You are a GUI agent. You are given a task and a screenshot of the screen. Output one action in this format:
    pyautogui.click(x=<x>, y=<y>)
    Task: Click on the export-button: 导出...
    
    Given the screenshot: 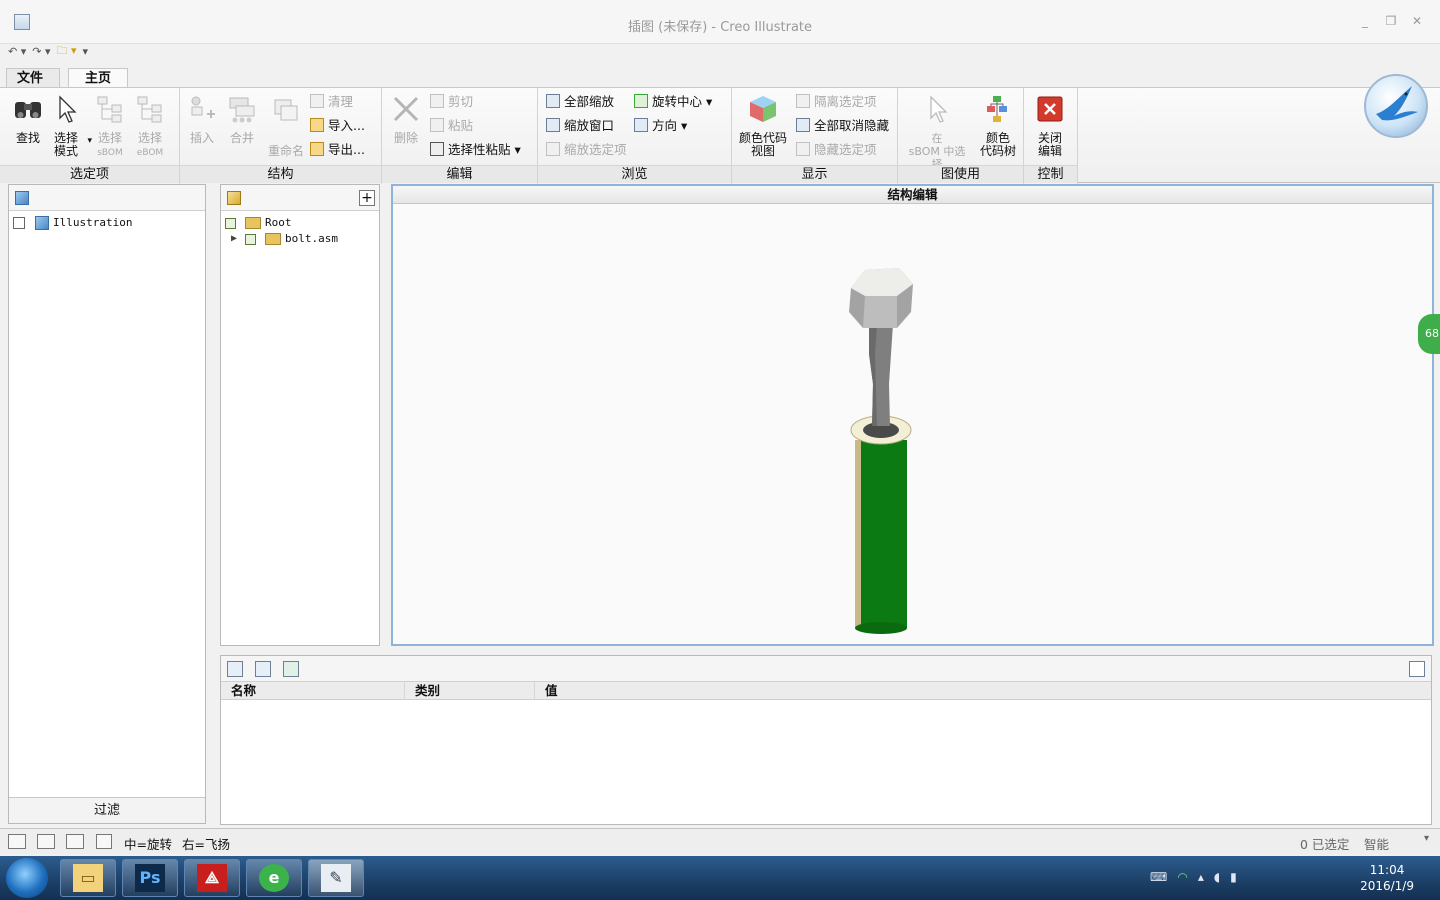 What is the action you would take?
    pyautogui.click(x=337, y=150)
    